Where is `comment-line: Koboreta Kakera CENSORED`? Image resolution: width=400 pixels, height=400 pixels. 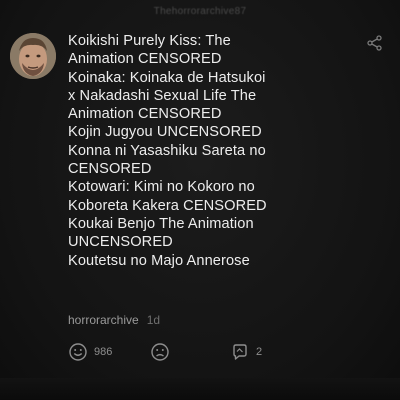
comment-line: Koboreta Kakera CENSORED is located at coordinates (167, 205).